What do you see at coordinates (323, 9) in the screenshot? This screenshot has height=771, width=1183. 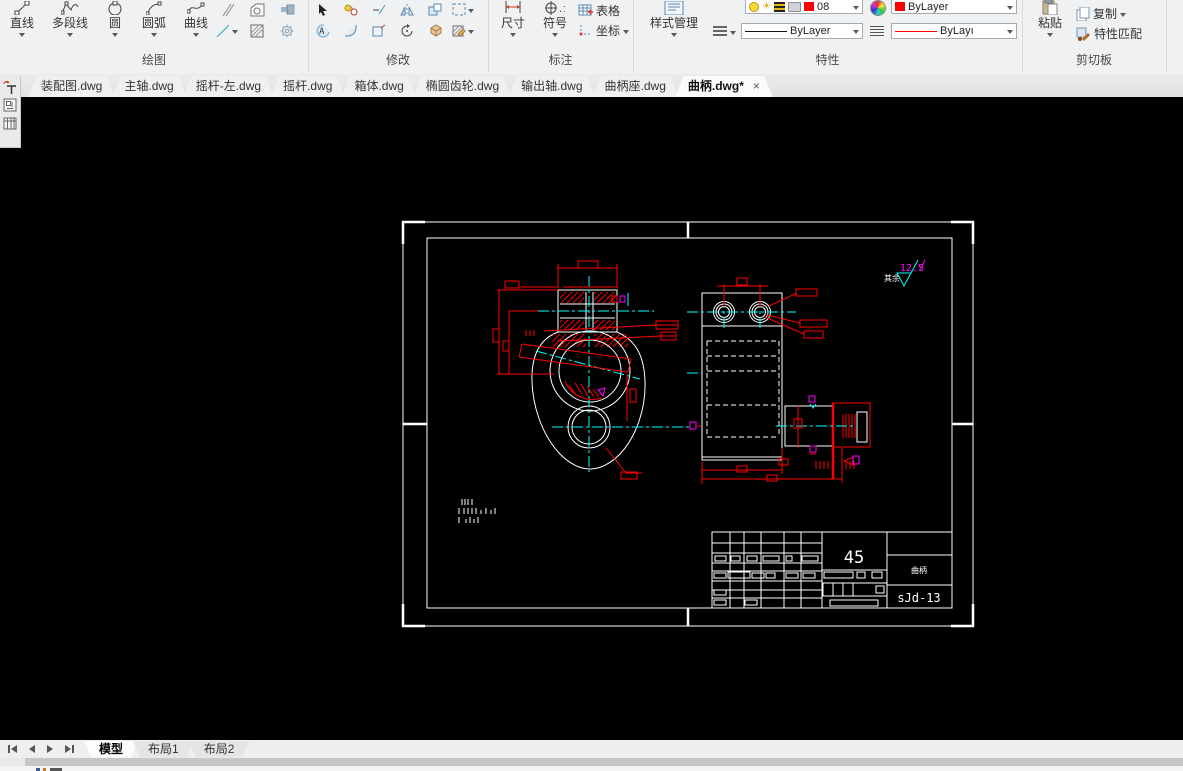 I see `select-tool-button` at bounding box center [323, 9].